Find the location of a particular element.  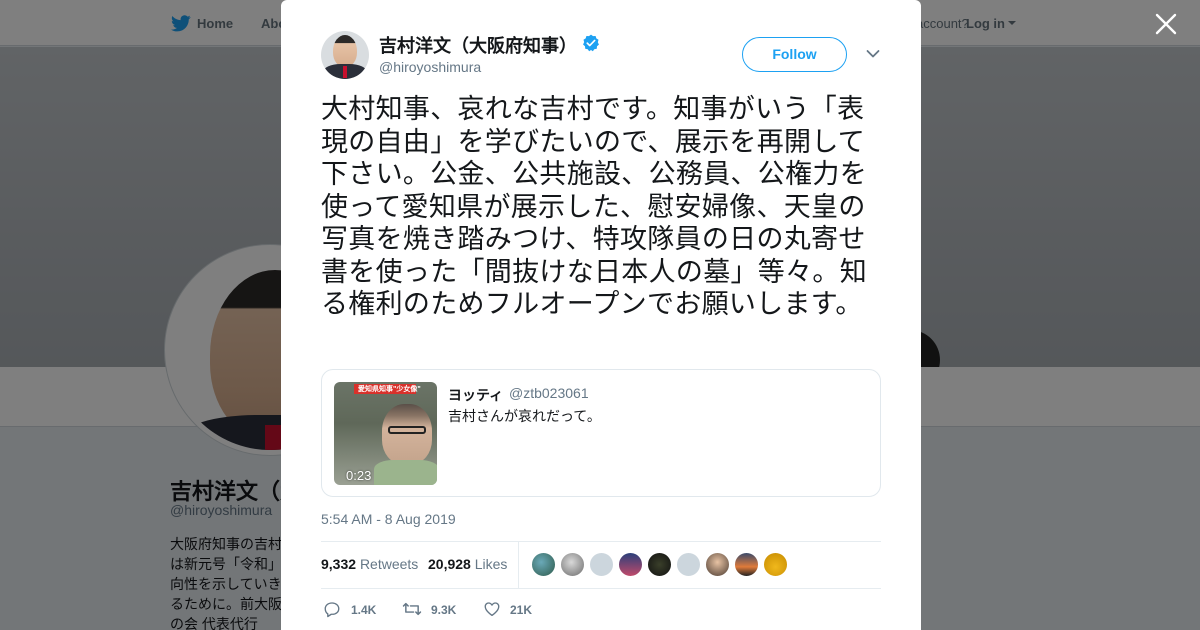

verified-badge-icon is located at coordinates (591, 43).